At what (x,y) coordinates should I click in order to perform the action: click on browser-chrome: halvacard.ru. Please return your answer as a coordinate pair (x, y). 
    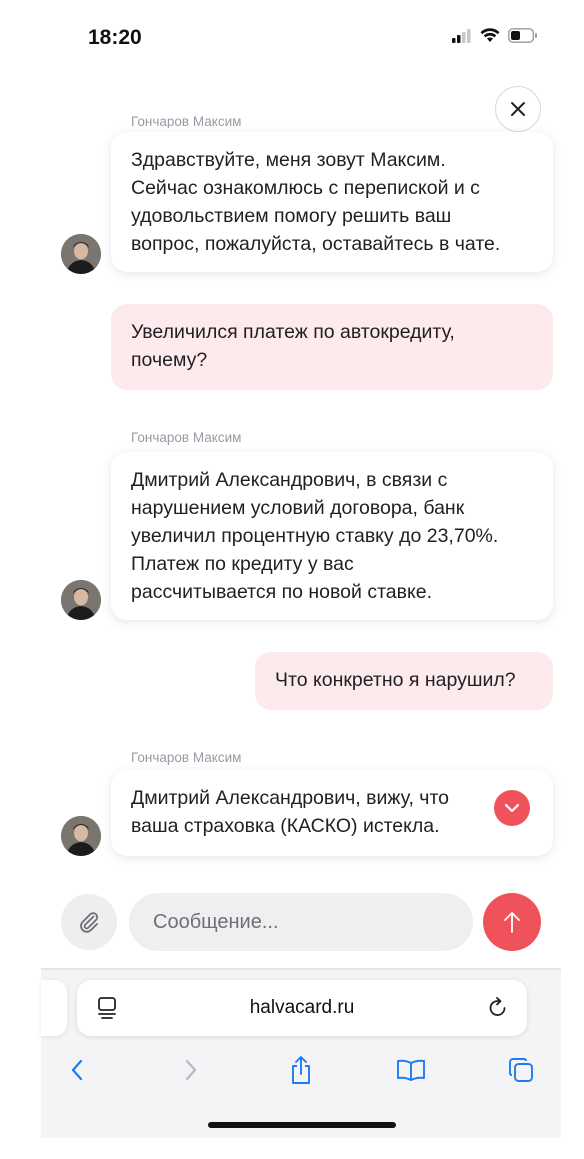
    Looking at the image, I should click on (301, 1054).